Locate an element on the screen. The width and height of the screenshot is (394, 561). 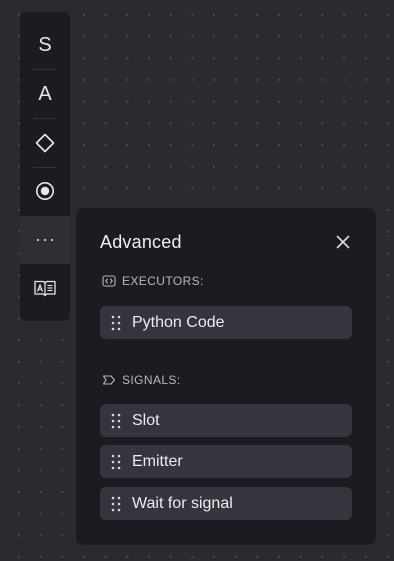
translate-book-icon is located at coordinates (45, 288).